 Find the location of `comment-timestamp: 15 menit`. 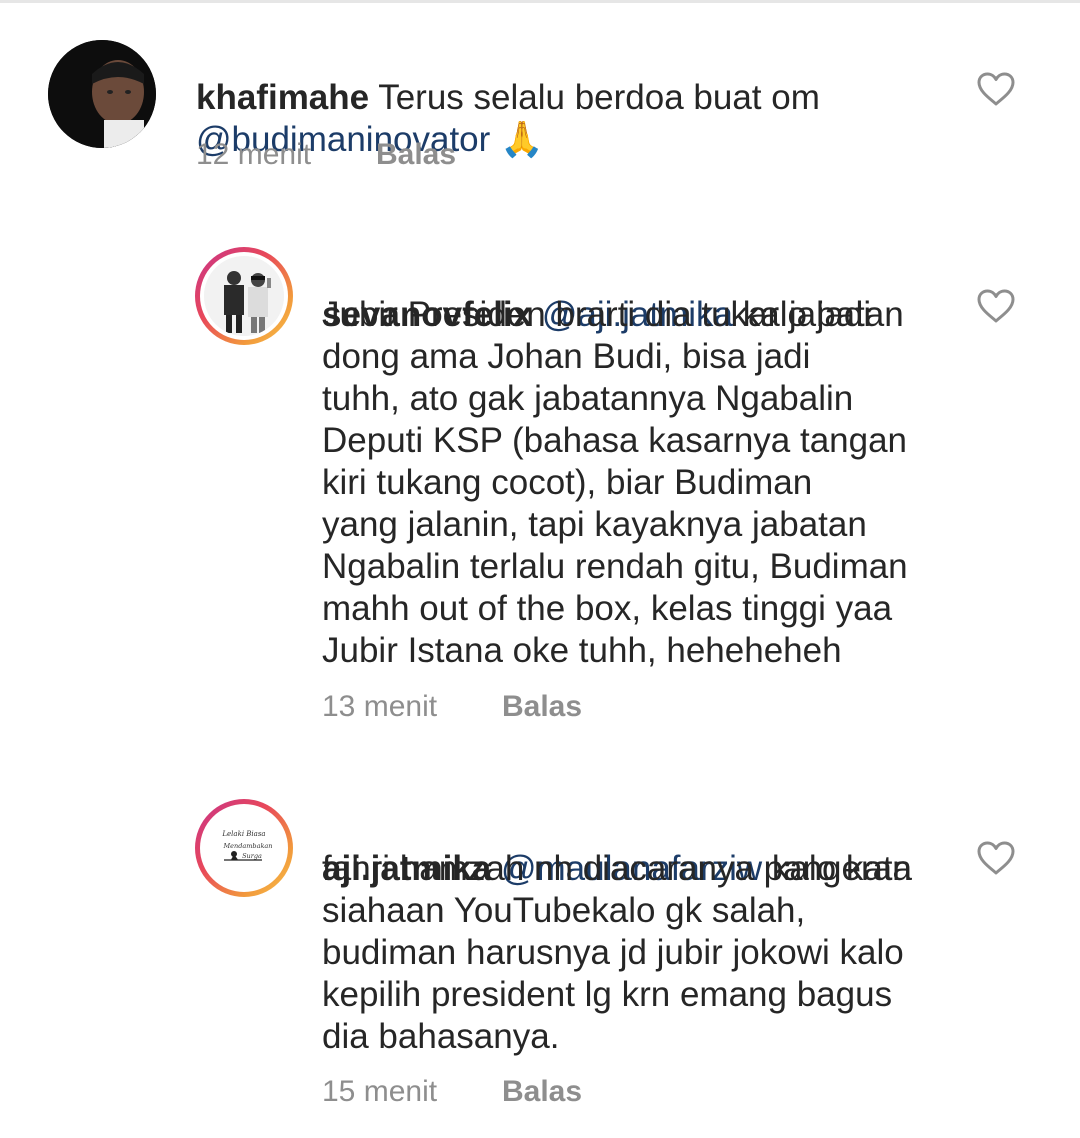

comment-timestamp: 15 menit is located at coordinates (380, 1091).